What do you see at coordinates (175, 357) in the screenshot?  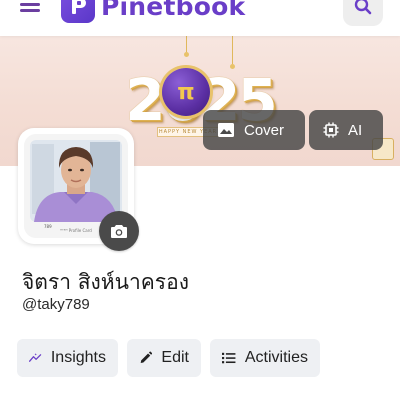 I see `edit-label: Edit` at bounding box center [175, 357].